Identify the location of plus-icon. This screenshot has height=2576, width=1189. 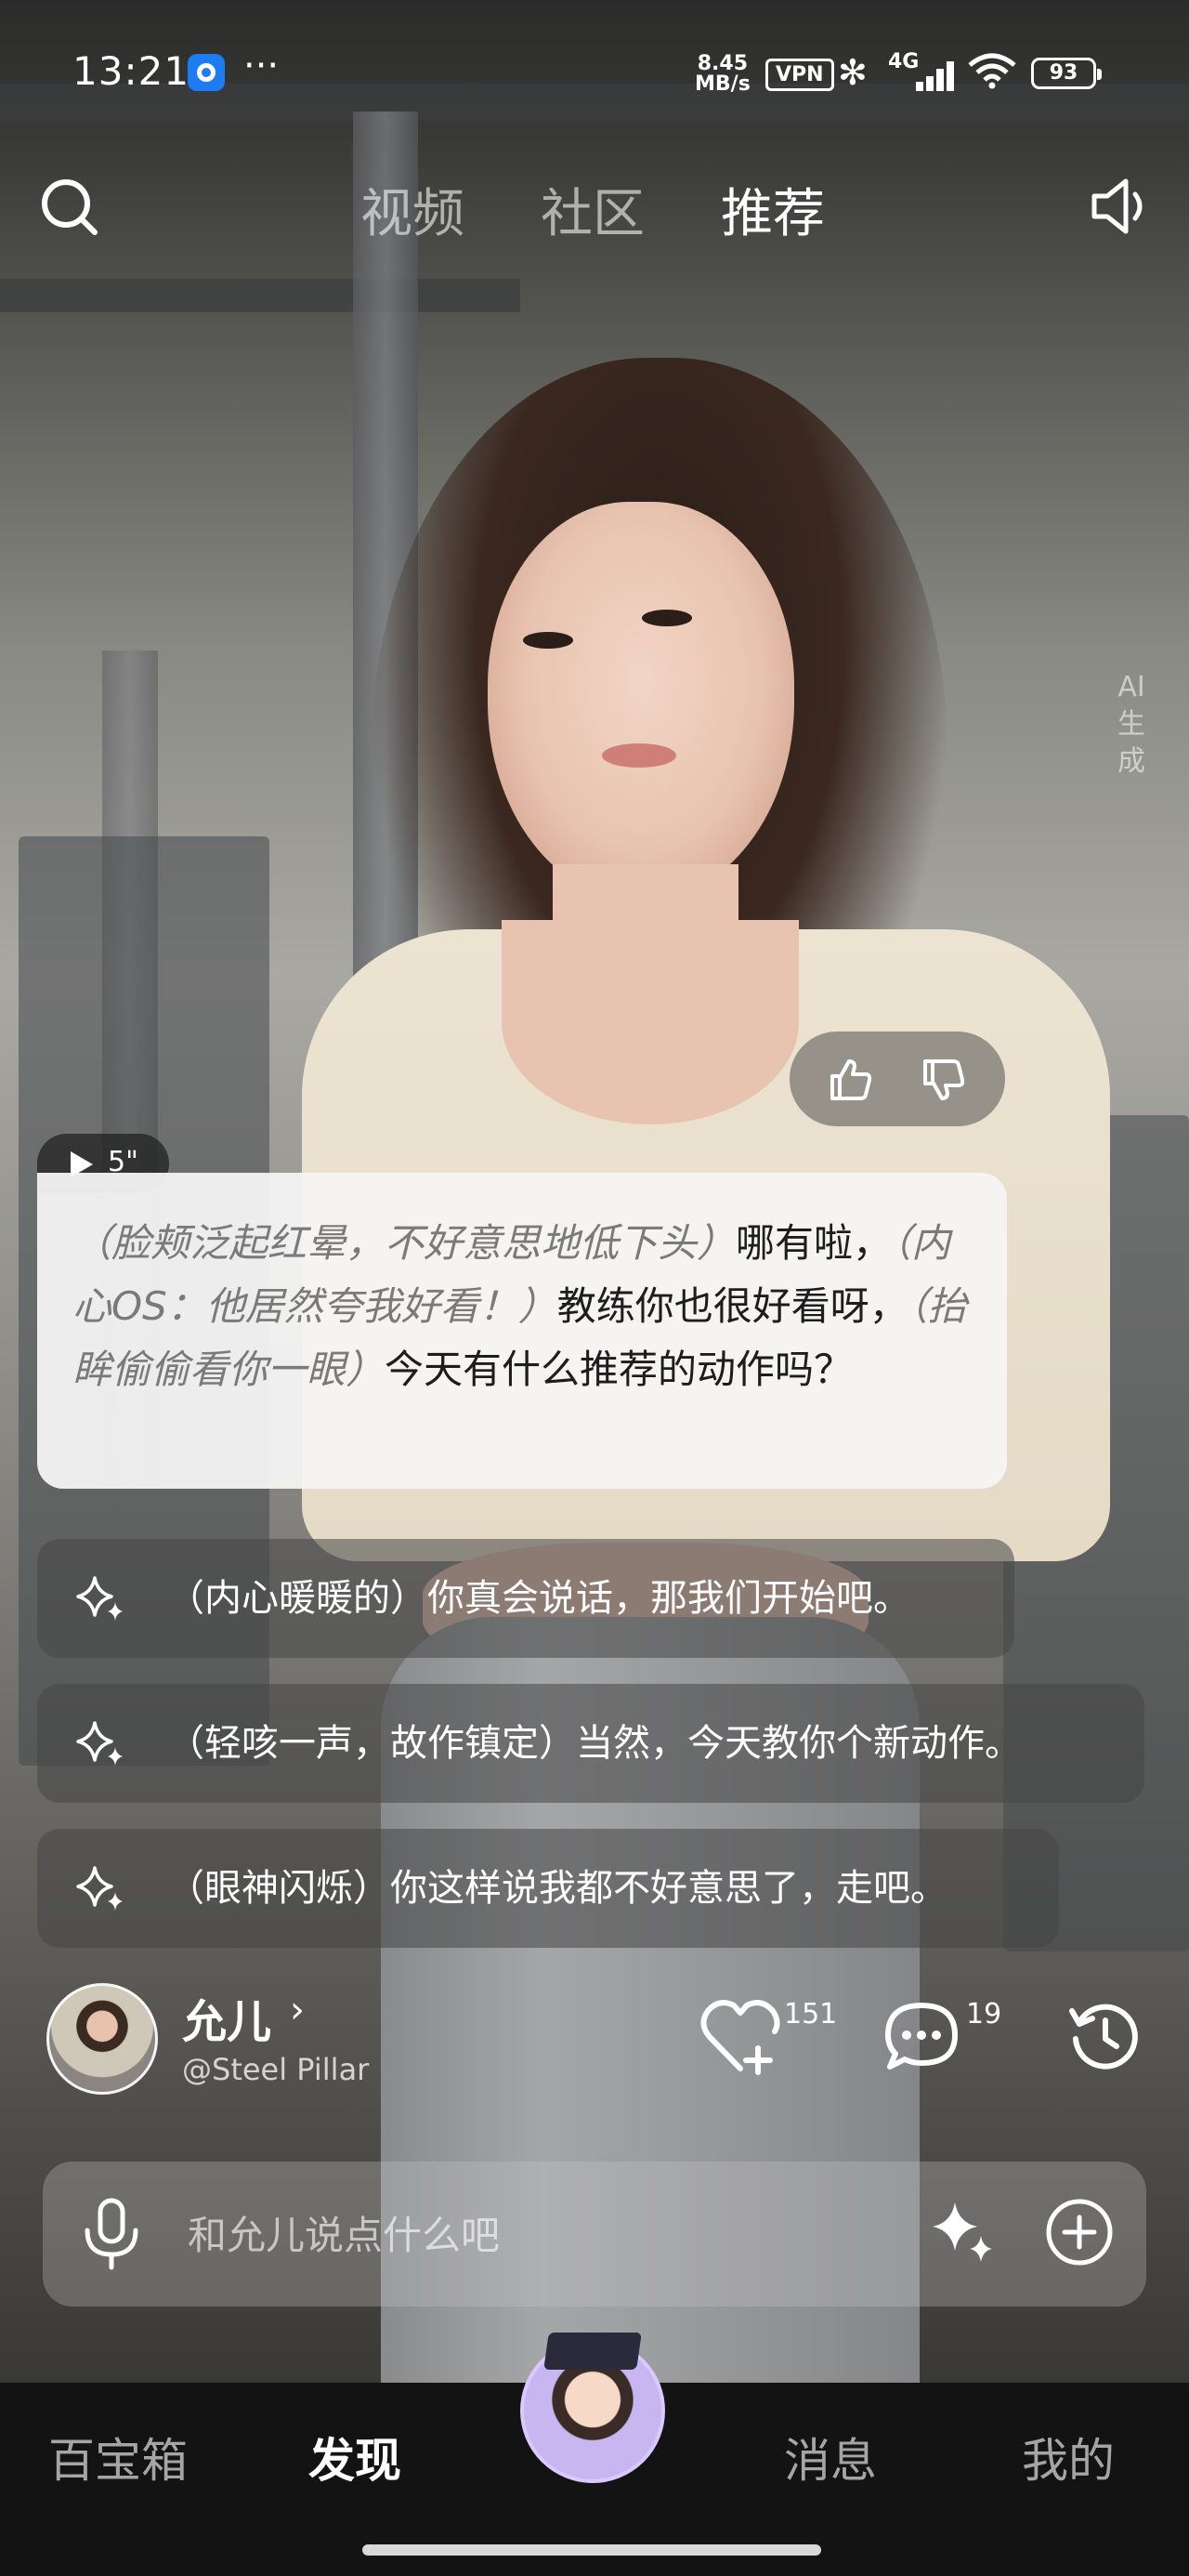
(1079, 2232).